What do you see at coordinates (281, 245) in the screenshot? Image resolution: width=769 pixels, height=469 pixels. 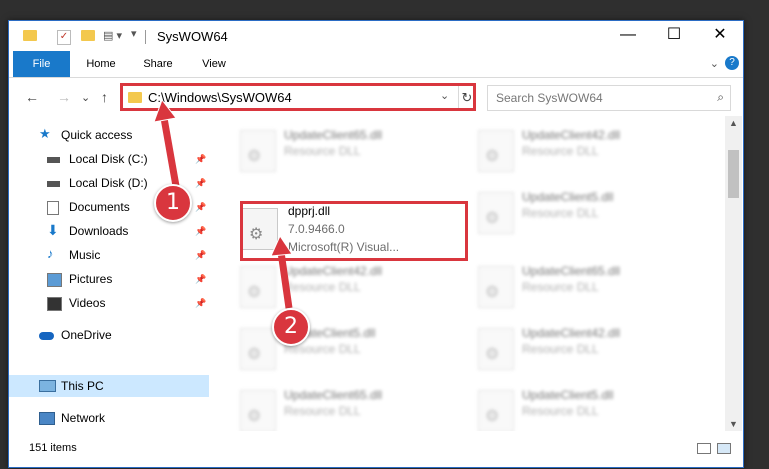 I see `arrow-2-head` at bounding box center [281, 245].